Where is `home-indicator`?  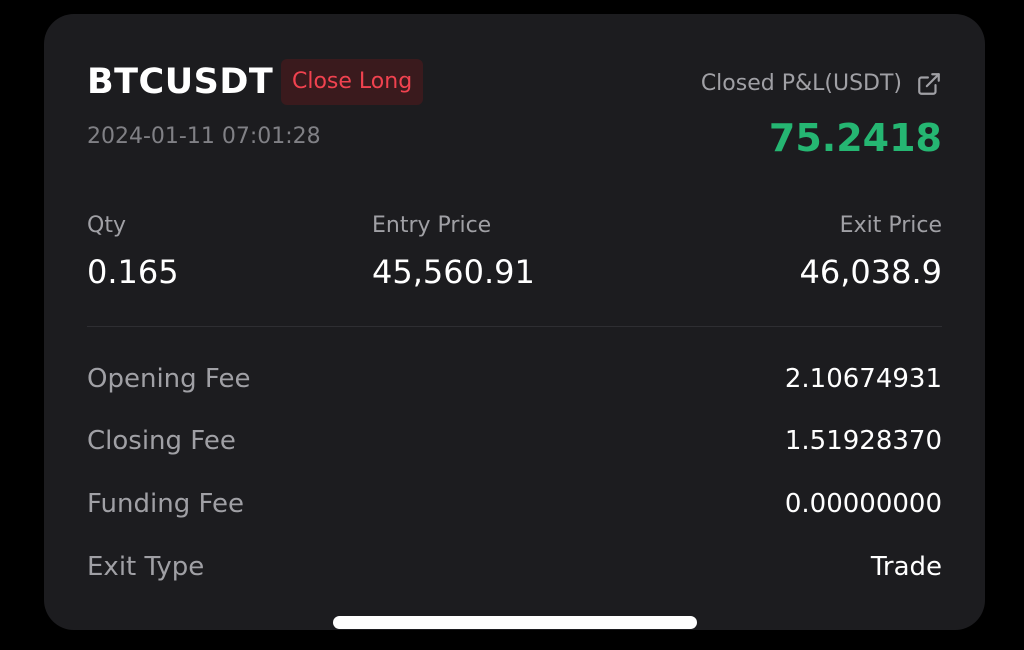 home-indicator is located at coordinates (515, 622).